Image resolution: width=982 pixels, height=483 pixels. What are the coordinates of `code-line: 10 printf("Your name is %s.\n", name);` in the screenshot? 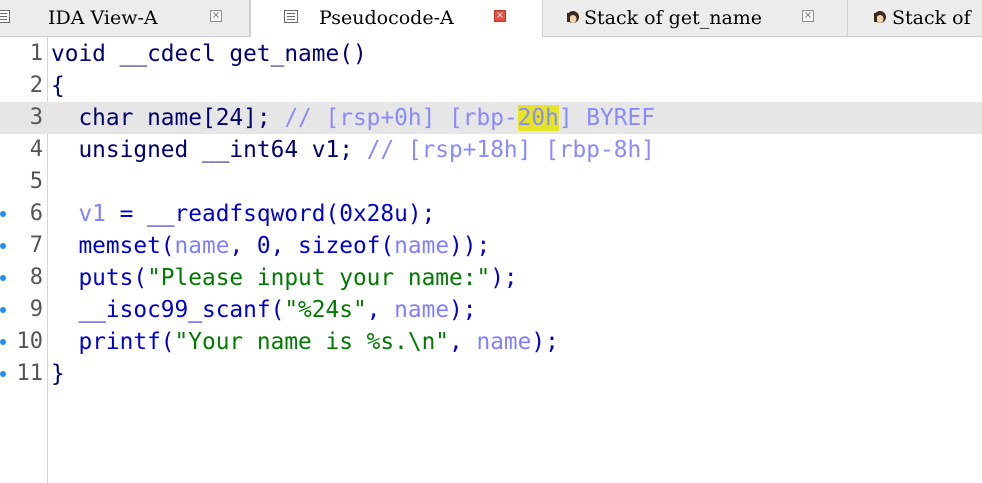 It's located at (491, 342).